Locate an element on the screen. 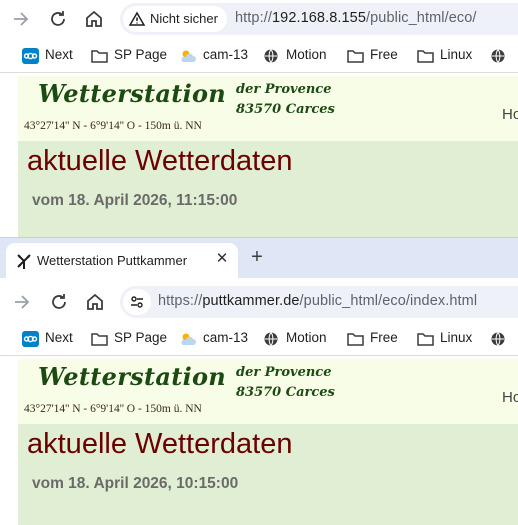  url-scheme: https:// is located at coordinates (180, 301).